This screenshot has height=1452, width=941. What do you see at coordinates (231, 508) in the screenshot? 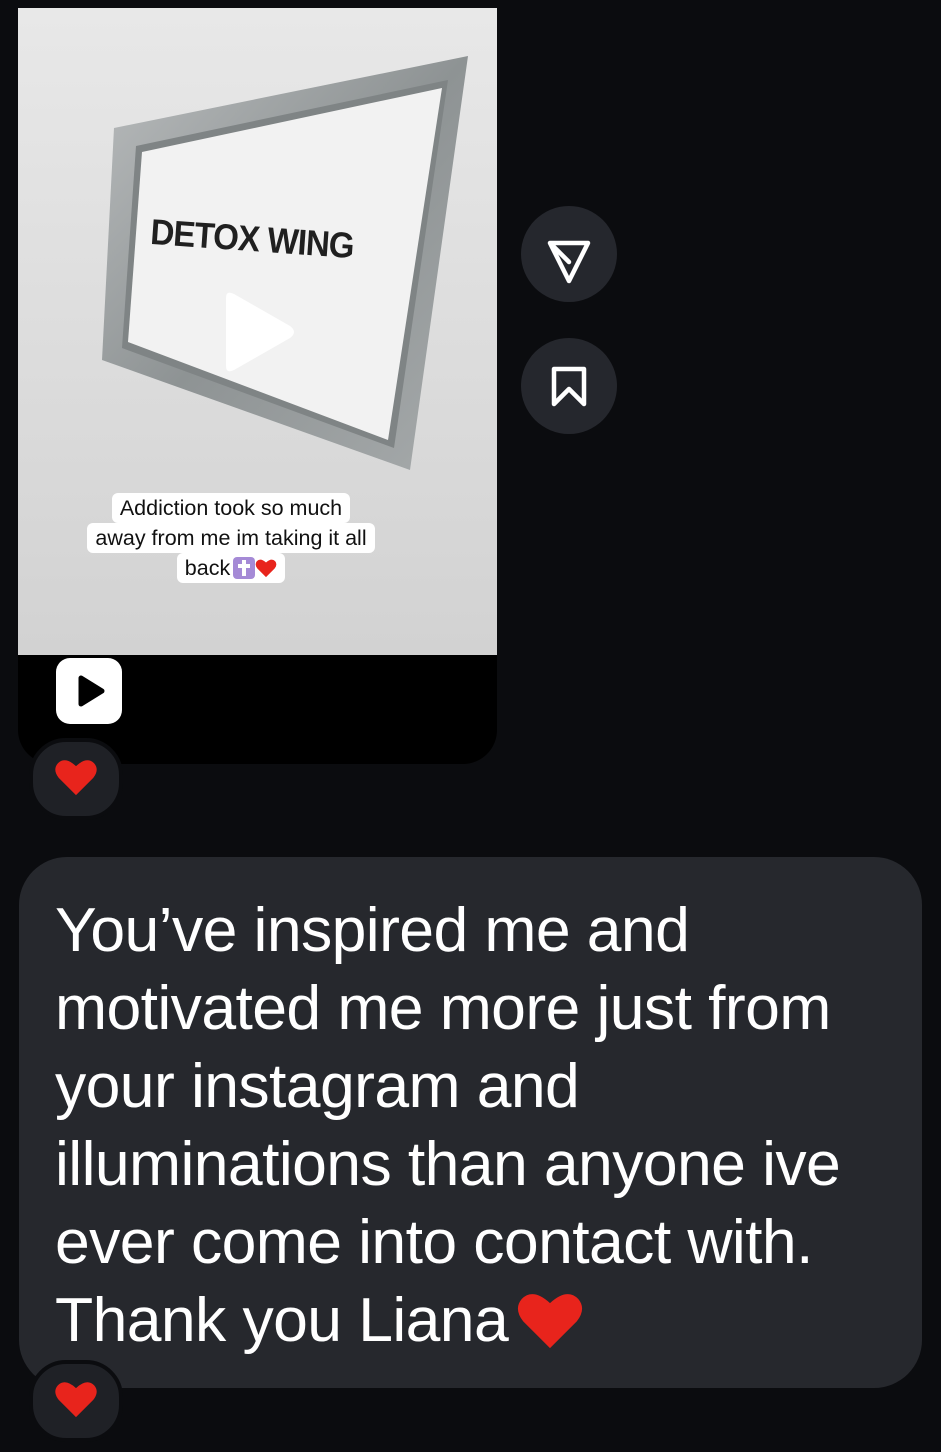
I see `caption-line-1: Addiction took so much` at bounding box center [231, 508].